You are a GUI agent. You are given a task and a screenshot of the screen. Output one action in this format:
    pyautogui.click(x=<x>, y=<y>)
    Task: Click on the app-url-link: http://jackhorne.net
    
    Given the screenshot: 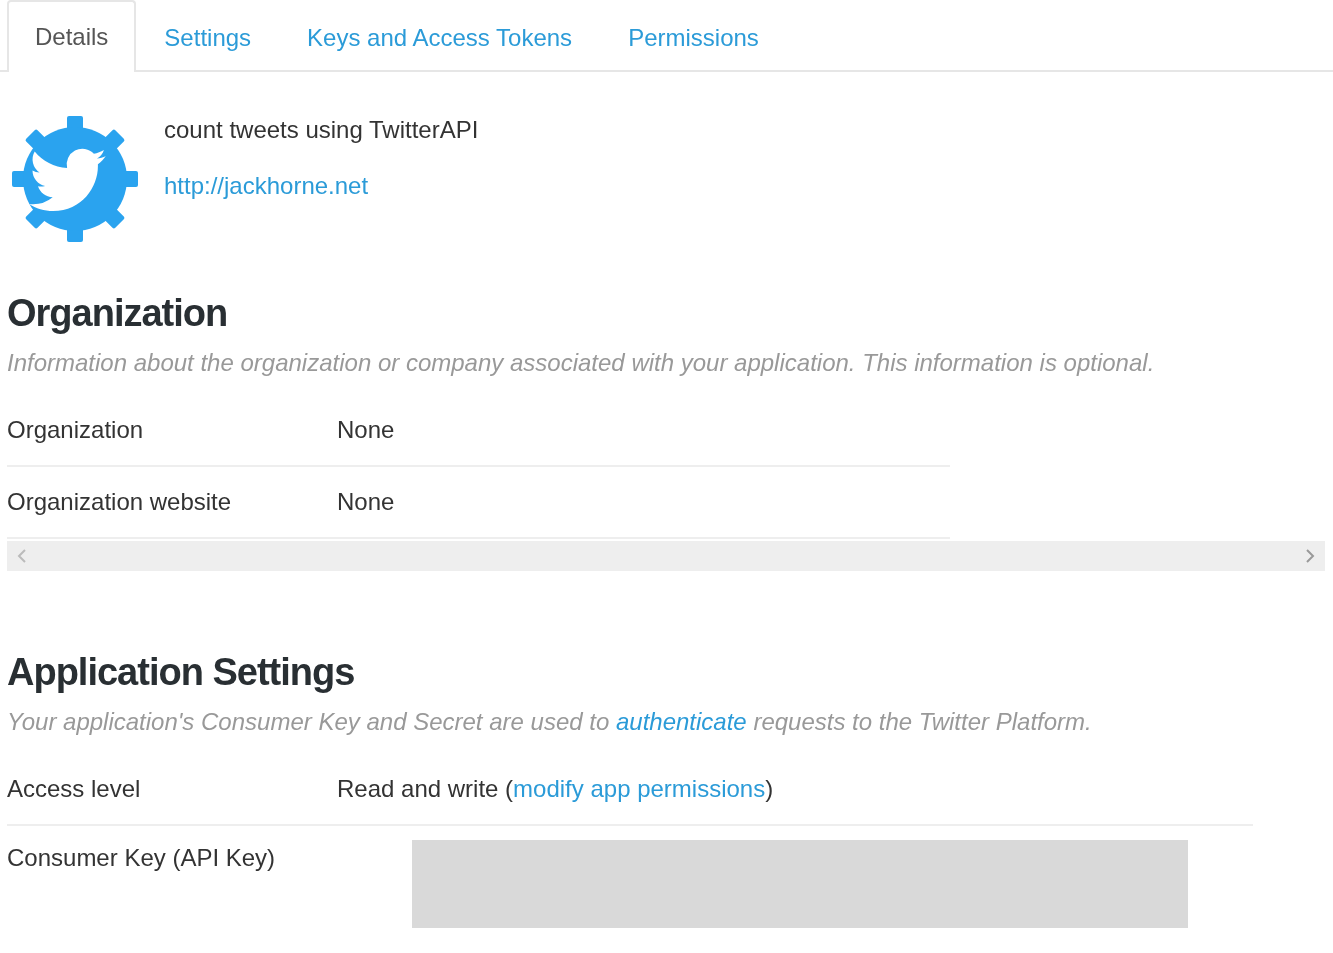 What is the action you would take?
    pyautogui.click(x=266, y=185)
    